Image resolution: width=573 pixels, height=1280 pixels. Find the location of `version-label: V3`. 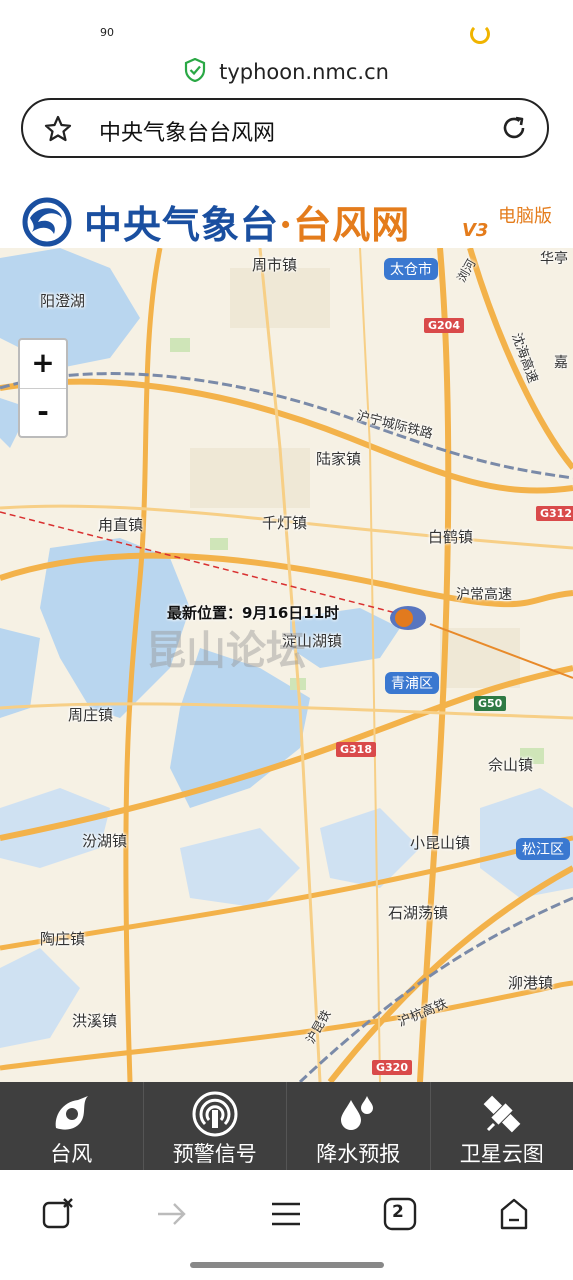

version-label: V3 is located at coordinates (475, 230).